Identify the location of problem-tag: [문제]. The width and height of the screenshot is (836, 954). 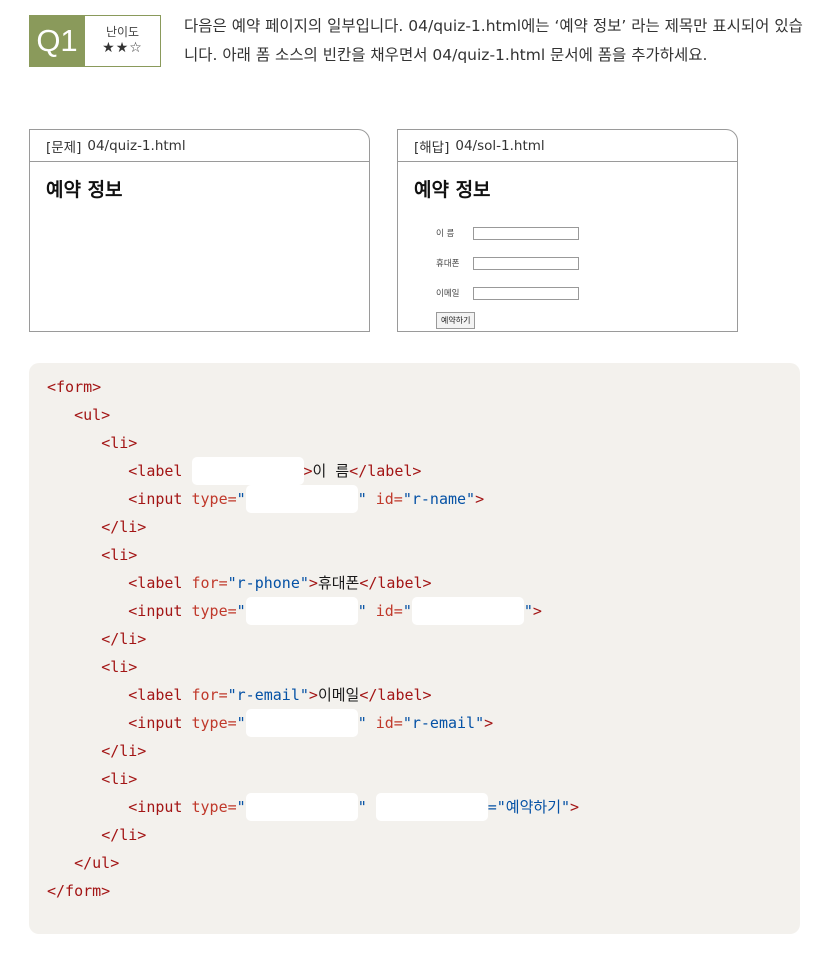
(64, 147).